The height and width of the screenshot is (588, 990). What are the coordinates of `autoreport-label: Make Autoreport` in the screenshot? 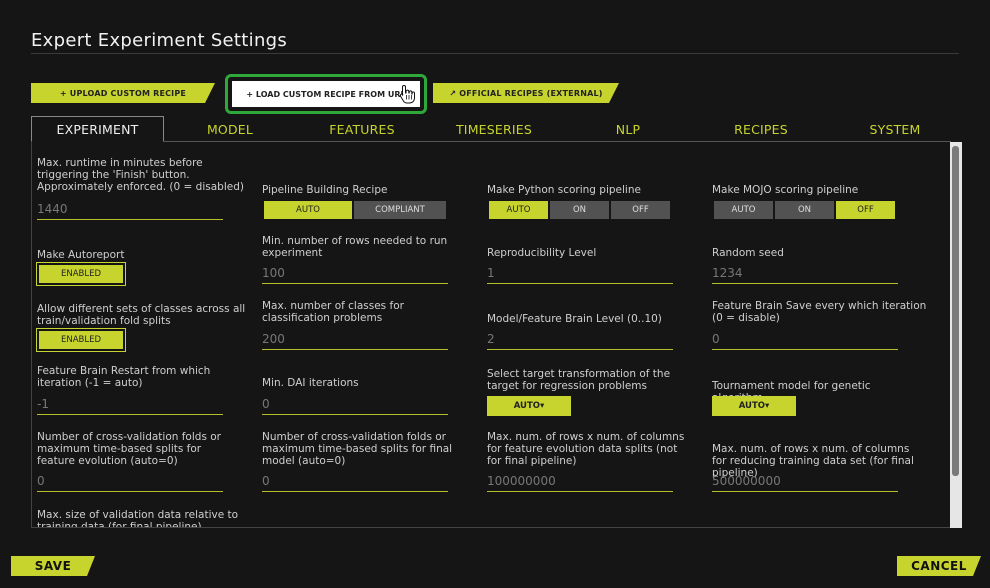 It's located at (81, 255).